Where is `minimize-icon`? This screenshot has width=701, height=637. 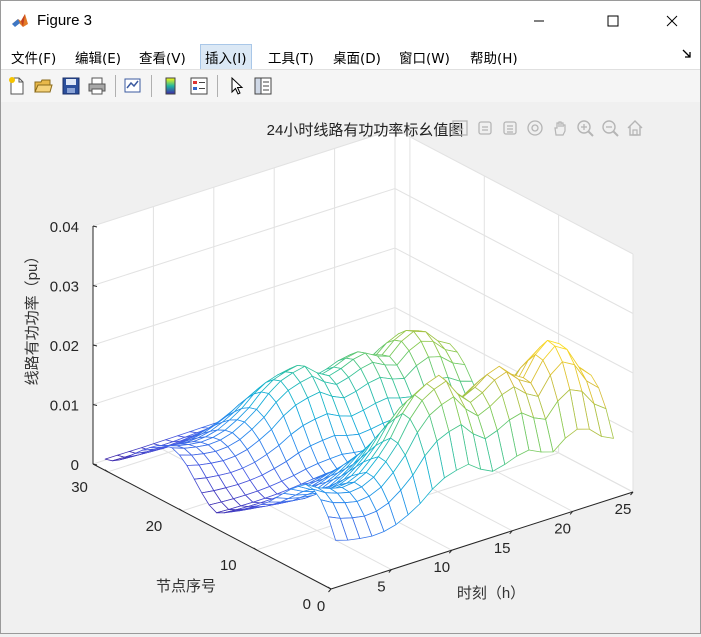
minimize-icon is located at coordinates (539, 21).